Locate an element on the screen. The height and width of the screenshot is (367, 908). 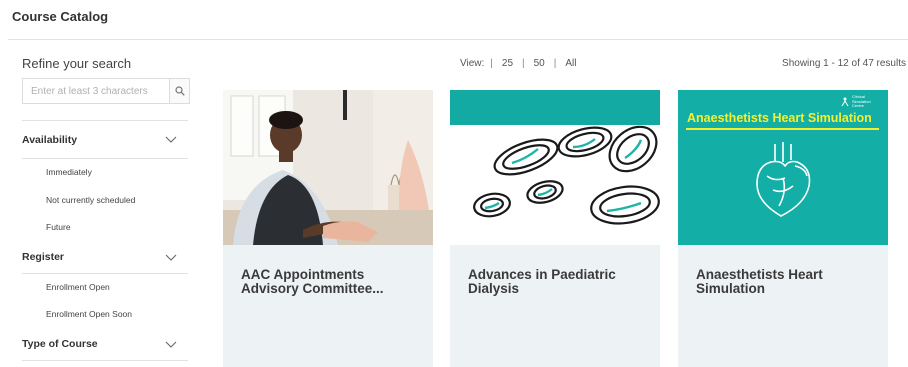
facet-option-future: Future is located at coordinates (106, 228).